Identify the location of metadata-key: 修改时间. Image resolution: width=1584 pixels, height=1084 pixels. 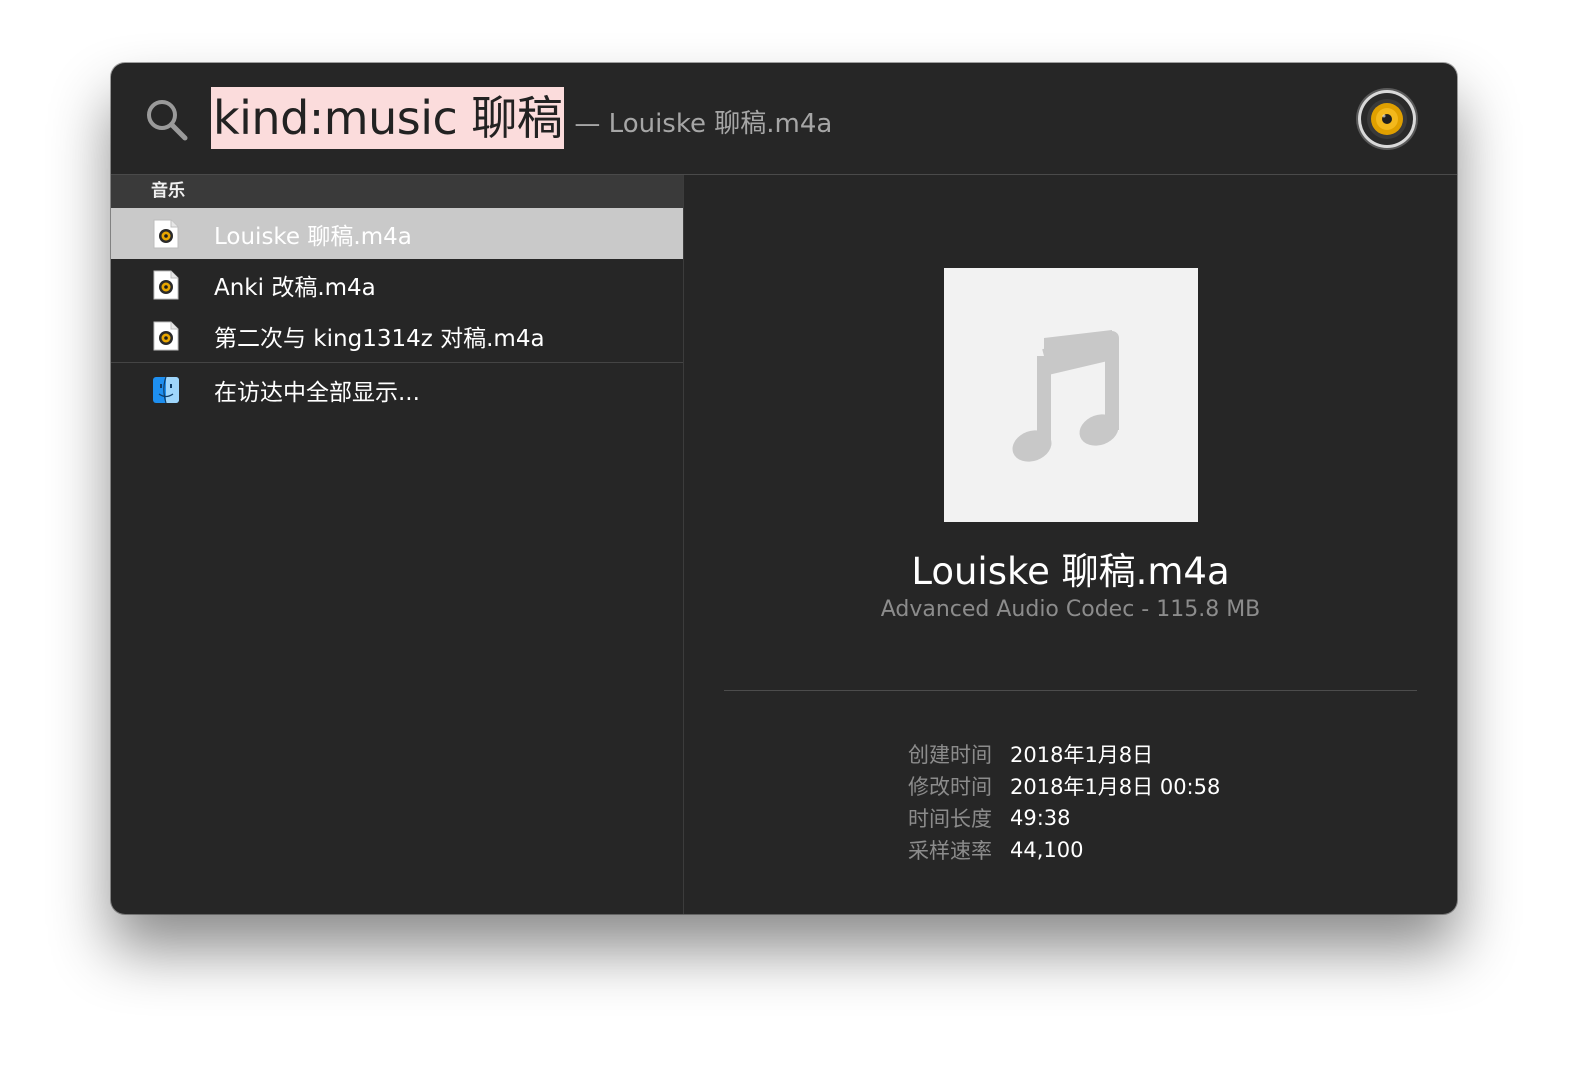
(950, 787).